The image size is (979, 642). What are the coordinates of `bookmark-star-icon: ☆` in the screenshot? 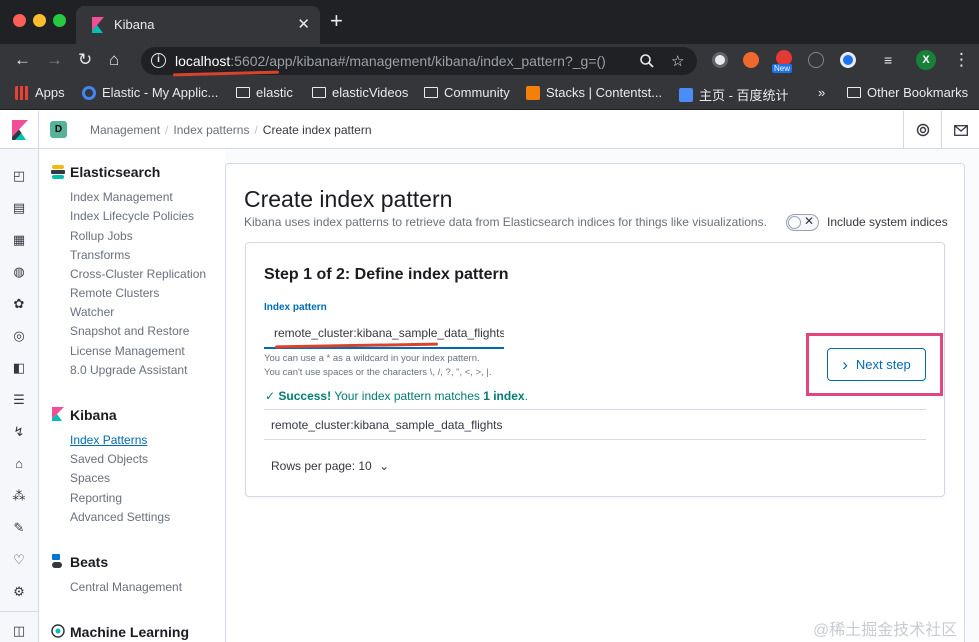 It's located at (677, 61).